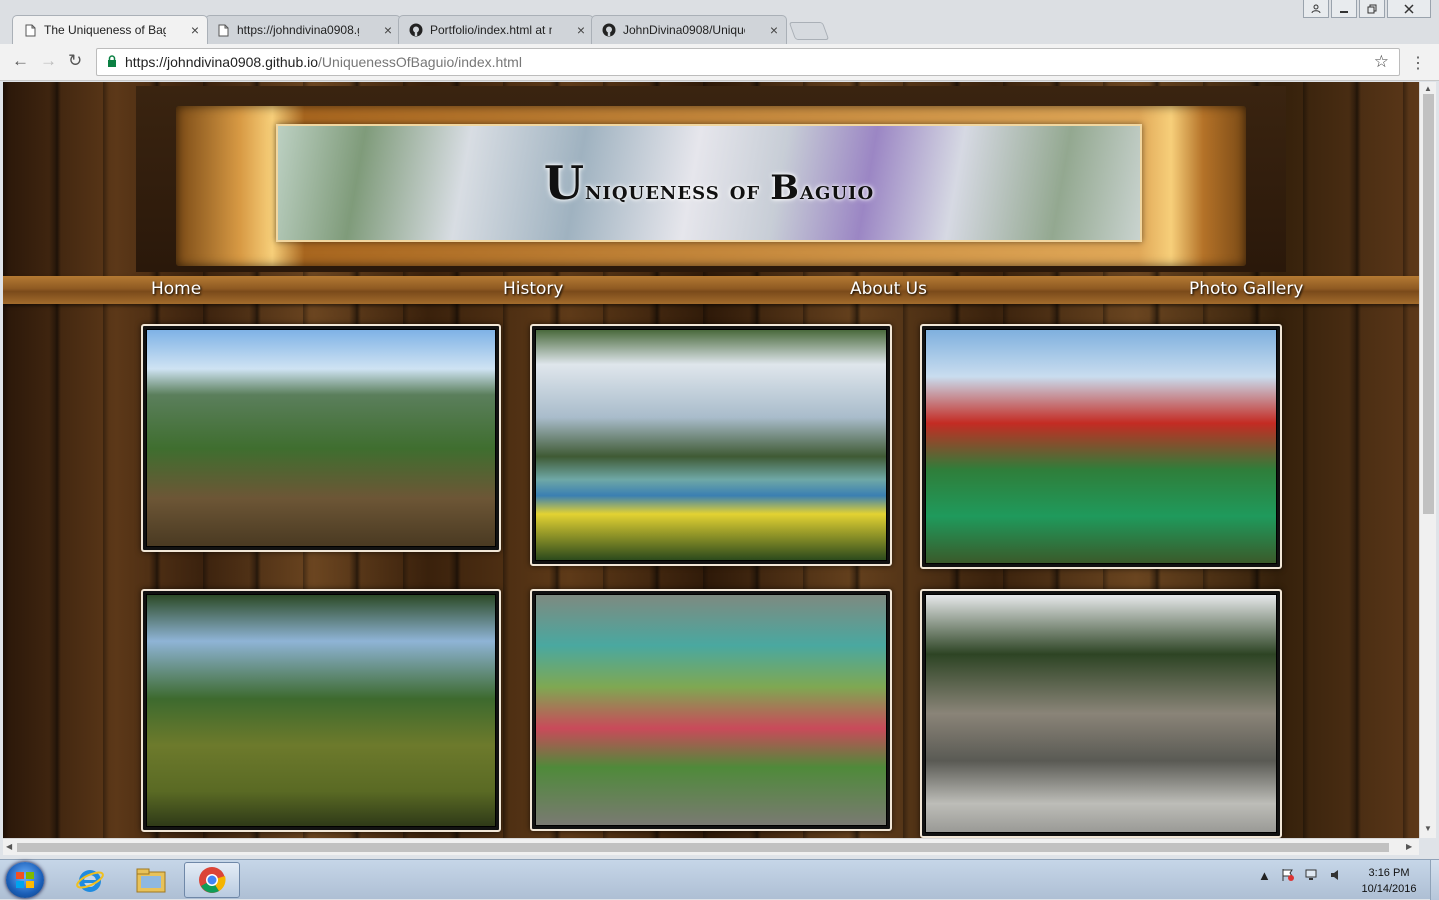 This screenshot has width=1439, height=900. What do you see at coordinates (1428, 304) in the screenshot?
I see `vertical-scroll-thumb` at bounding box center [1428, 304].